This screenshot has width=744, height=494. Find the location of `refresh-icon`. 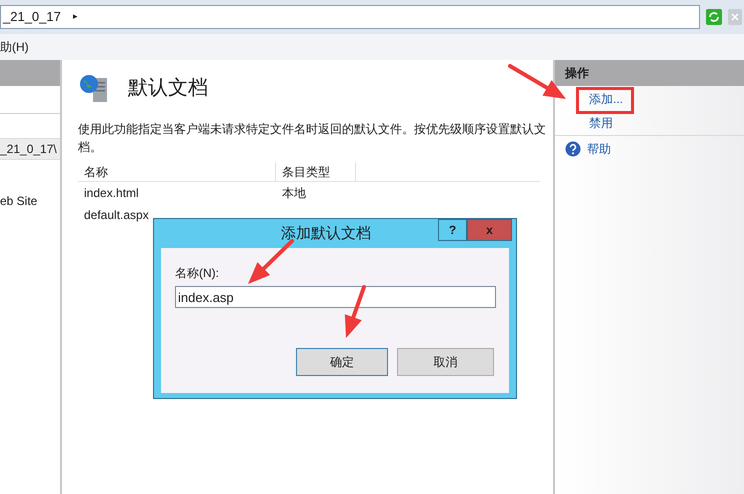

refresh-icon is located at coordinates (714, 17).